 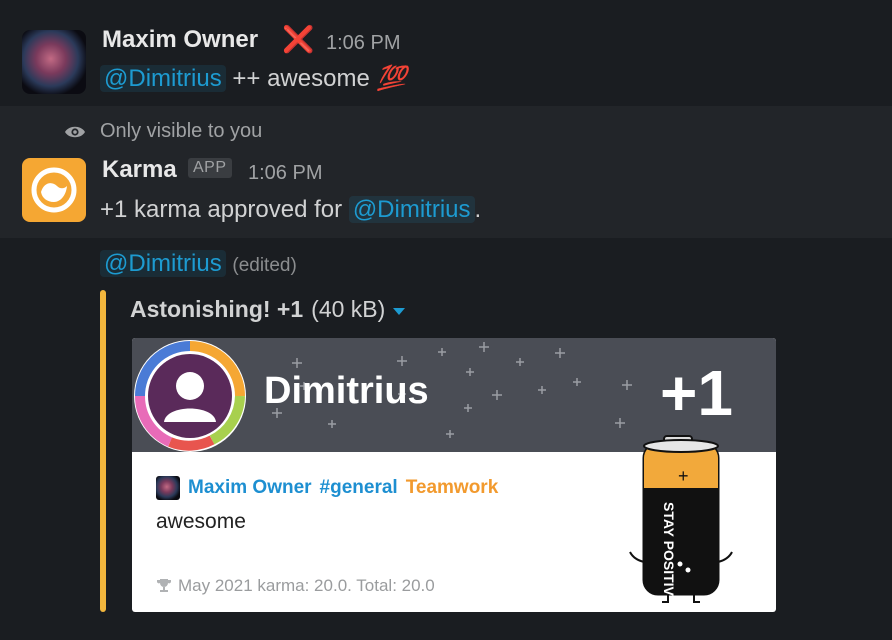 What do you see at coordinates (168, 488) in the screenshot?
I see `avatar` at bounding box center [168, 488].